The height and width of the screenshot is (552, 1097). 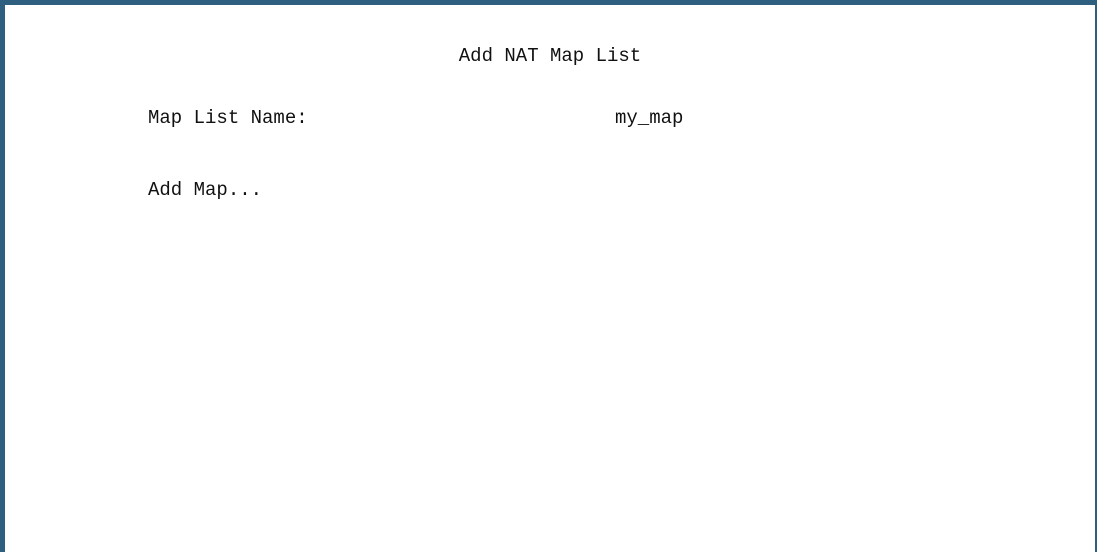 I want to click on map-list-name-field: my_map, so click(x=649, y=118).